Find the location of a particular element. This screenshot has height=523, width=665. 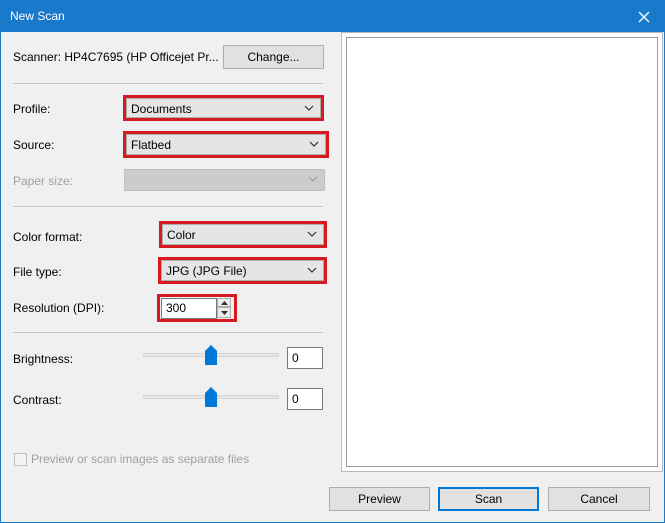

profile-dropdown: Documents is located at coordinates (223, 108).